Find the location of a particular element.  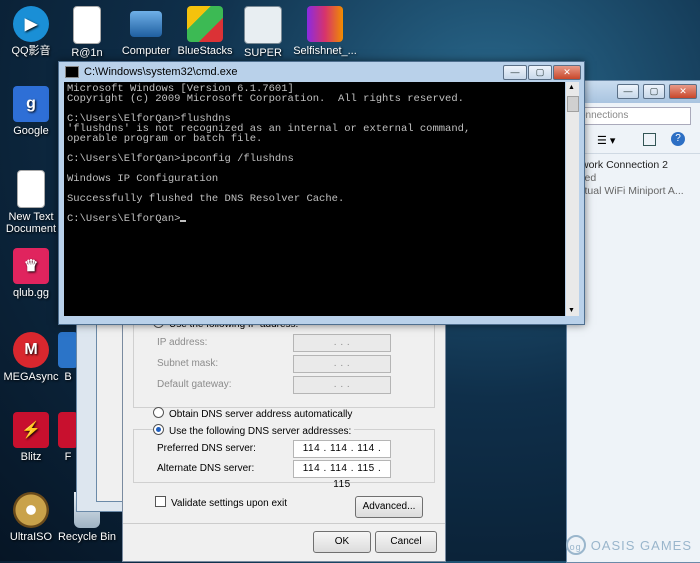

desktop-icon-label: Recycle Bin is located at coordinates (87, 537).